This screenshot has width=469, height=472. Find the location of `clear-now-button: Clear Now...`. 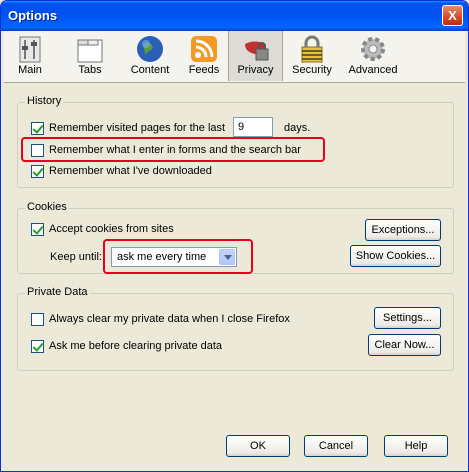

clear-now-button: Clear Now... is located at coordinates (404, 345).